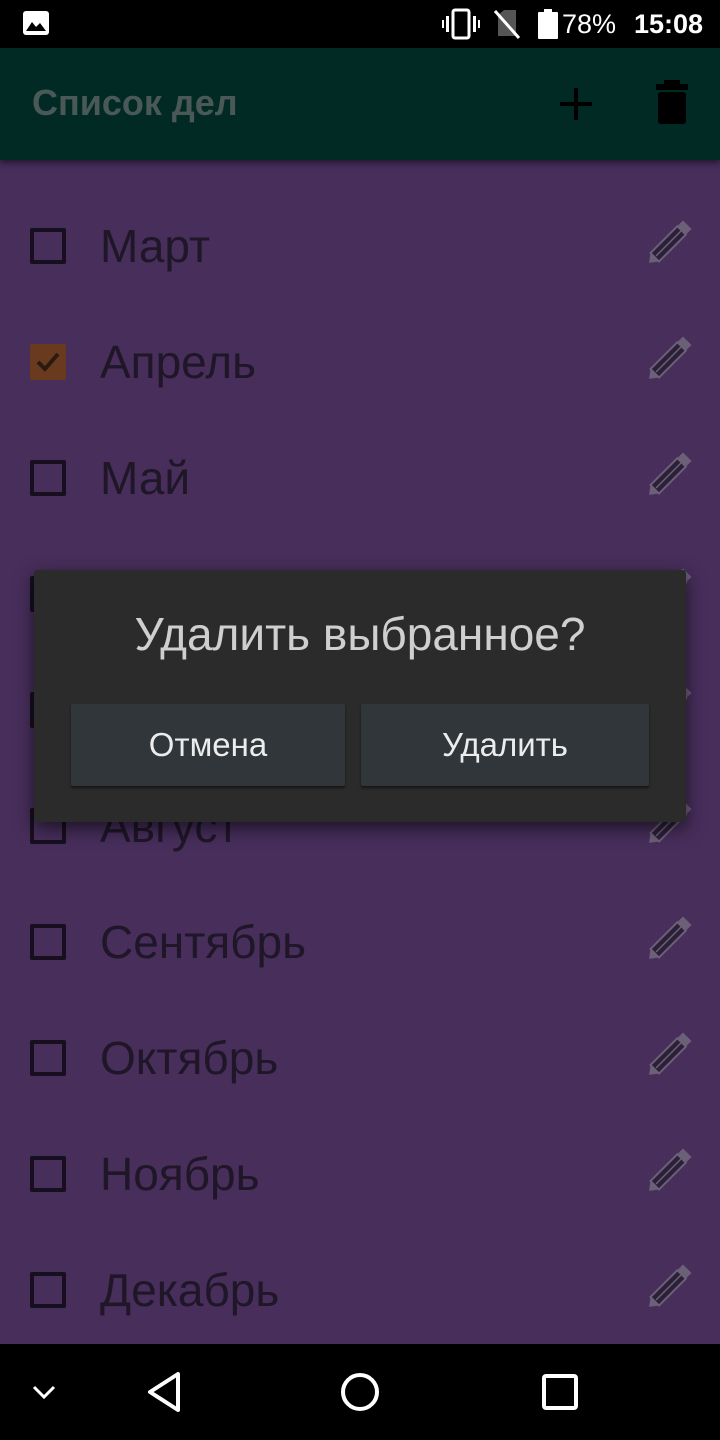 The width and height of the screenshot is (720, 1440). Describe the element at coordinates (360, 1040) in the screenshot. I see `list-item: Октябрь` at that location.